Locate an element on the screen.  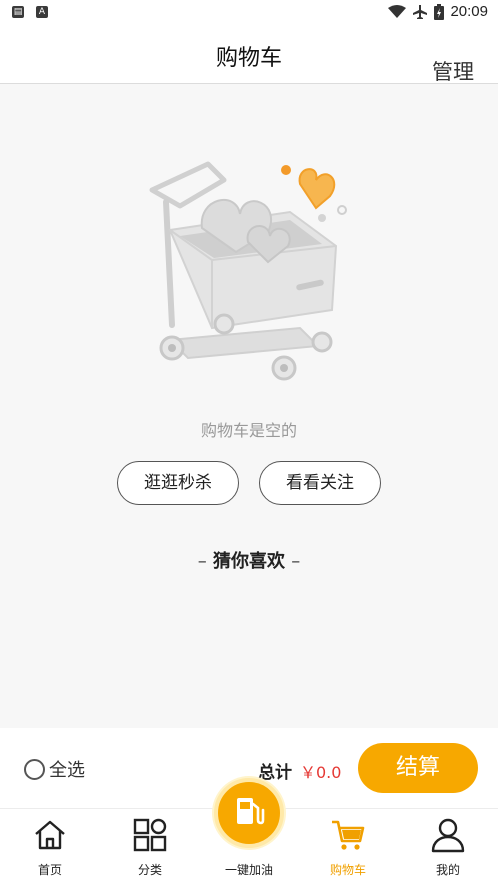
select-all-label: 全选 is located at coordinates (67, 770).